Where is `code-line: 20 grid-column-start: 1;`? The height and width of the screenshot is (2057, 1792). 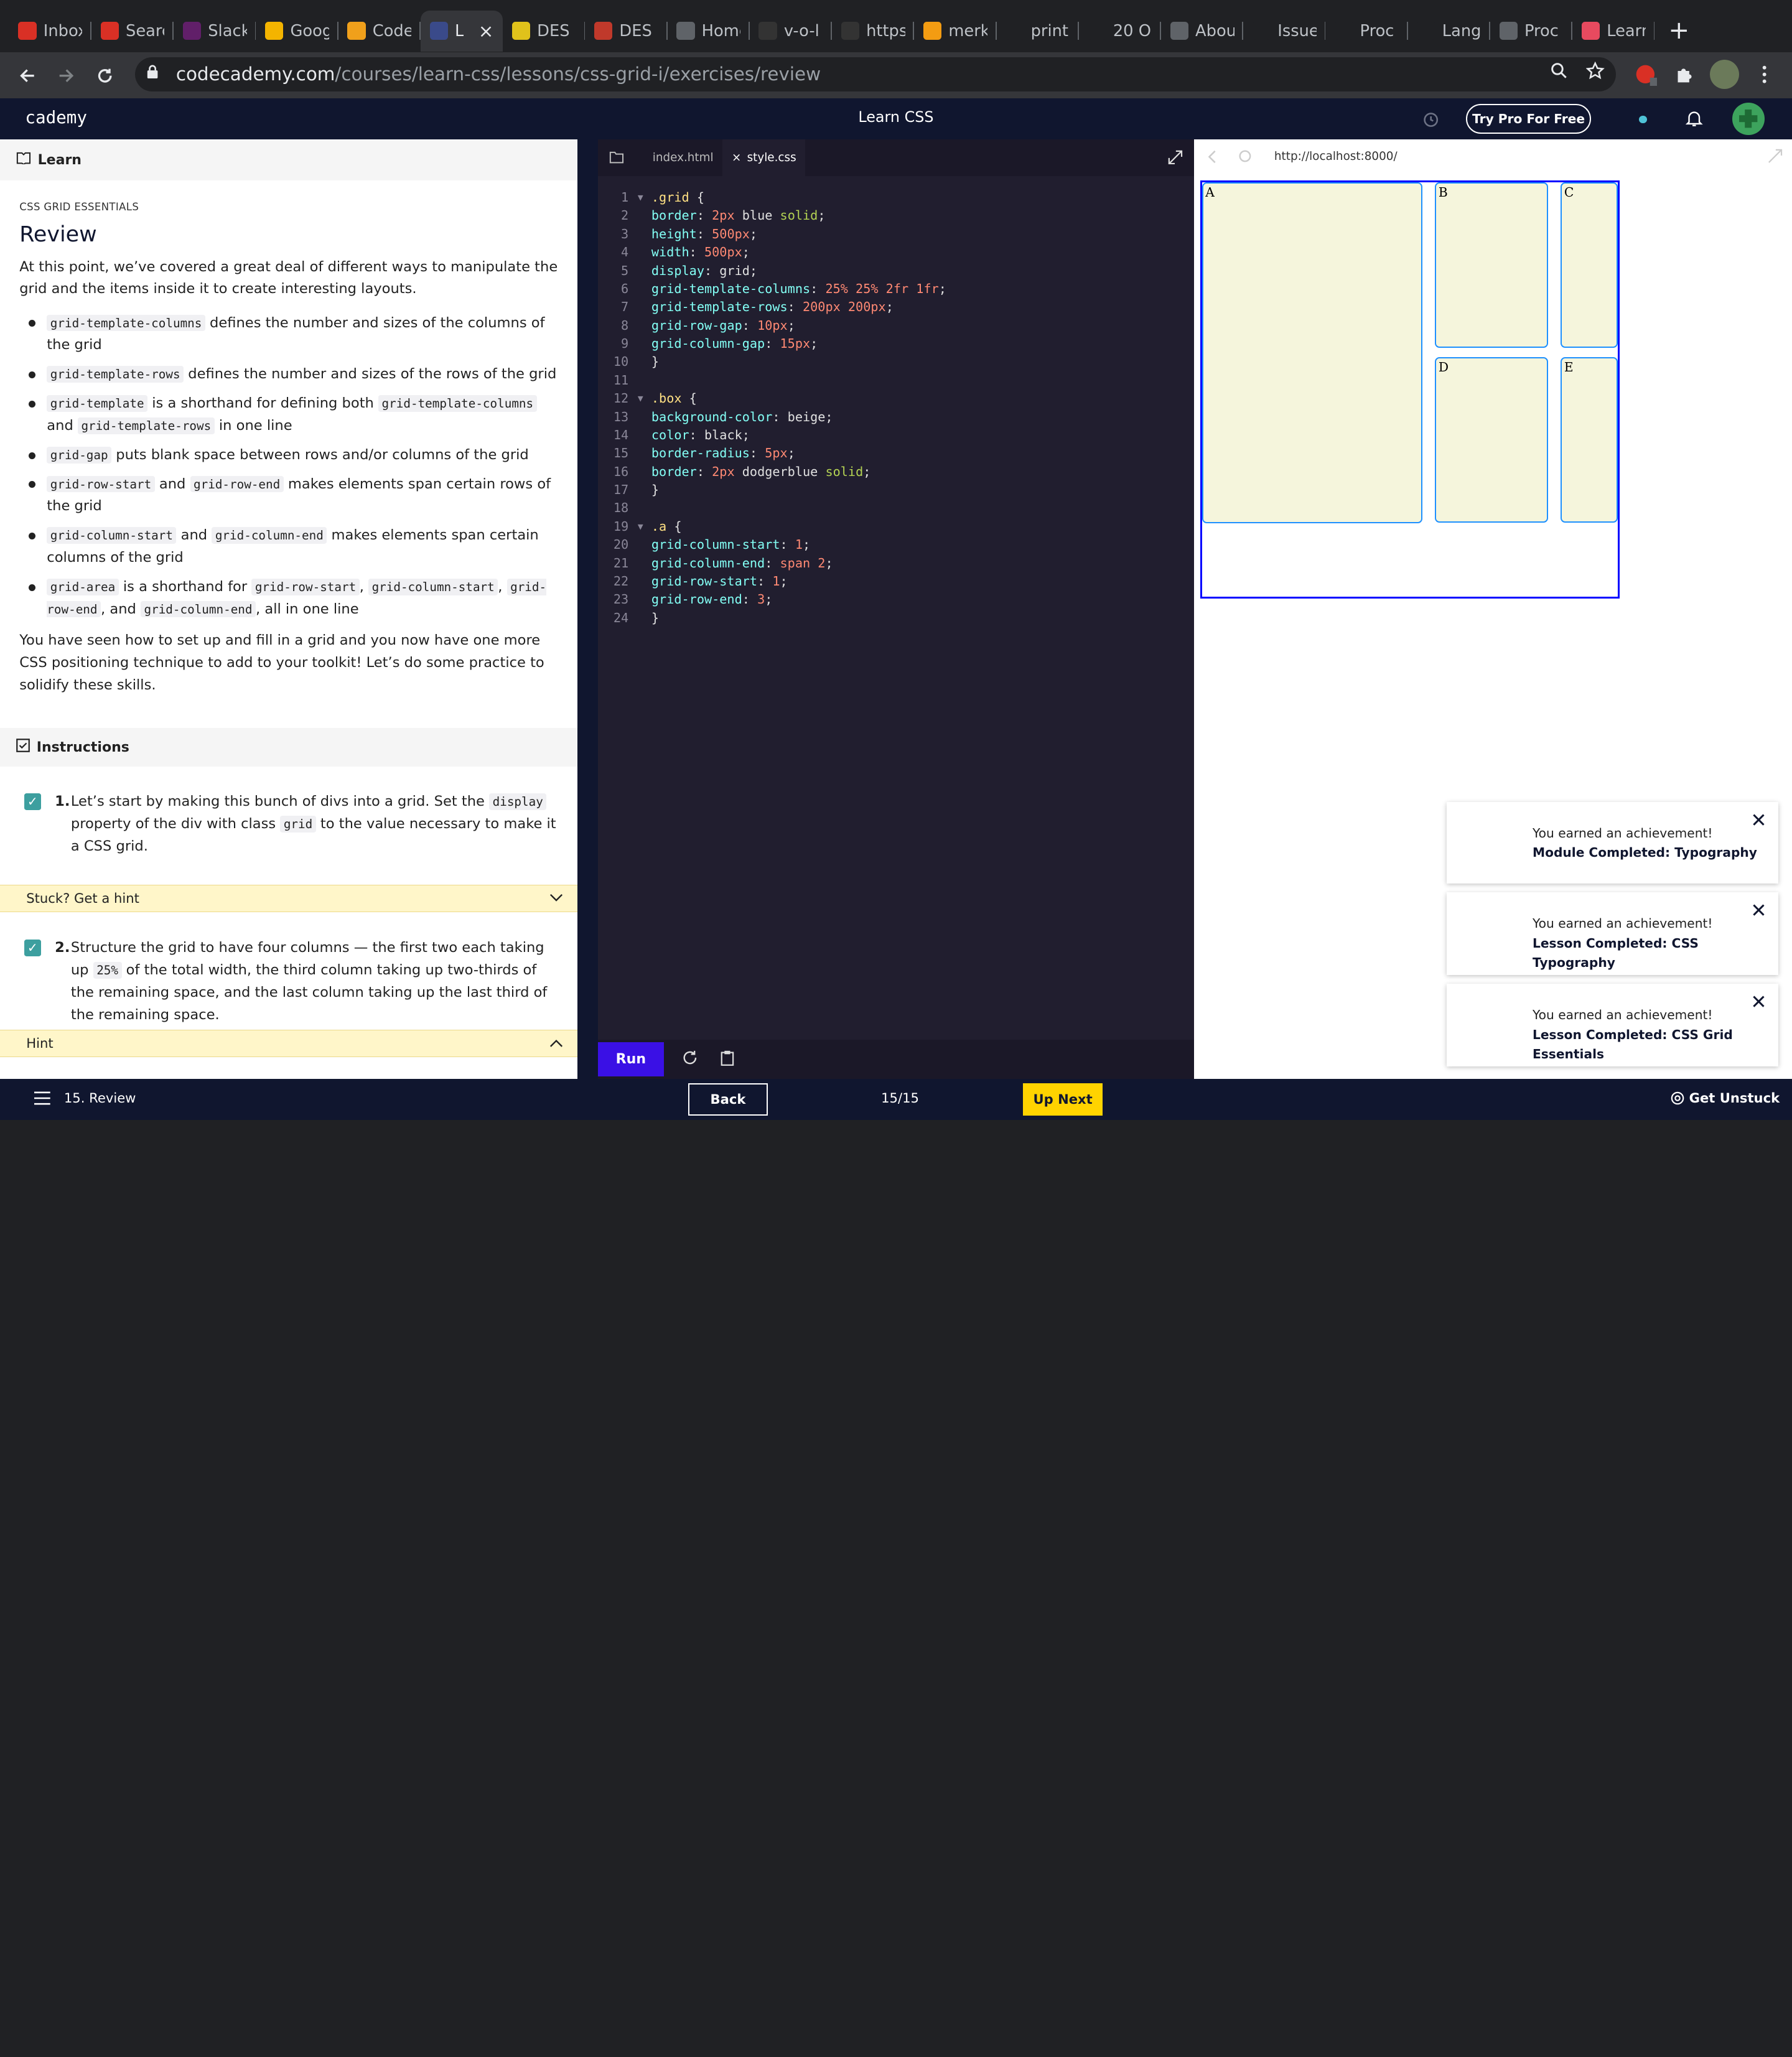 code-line: 20 grid-column-start: 1; is located at coordinates (712, 545).